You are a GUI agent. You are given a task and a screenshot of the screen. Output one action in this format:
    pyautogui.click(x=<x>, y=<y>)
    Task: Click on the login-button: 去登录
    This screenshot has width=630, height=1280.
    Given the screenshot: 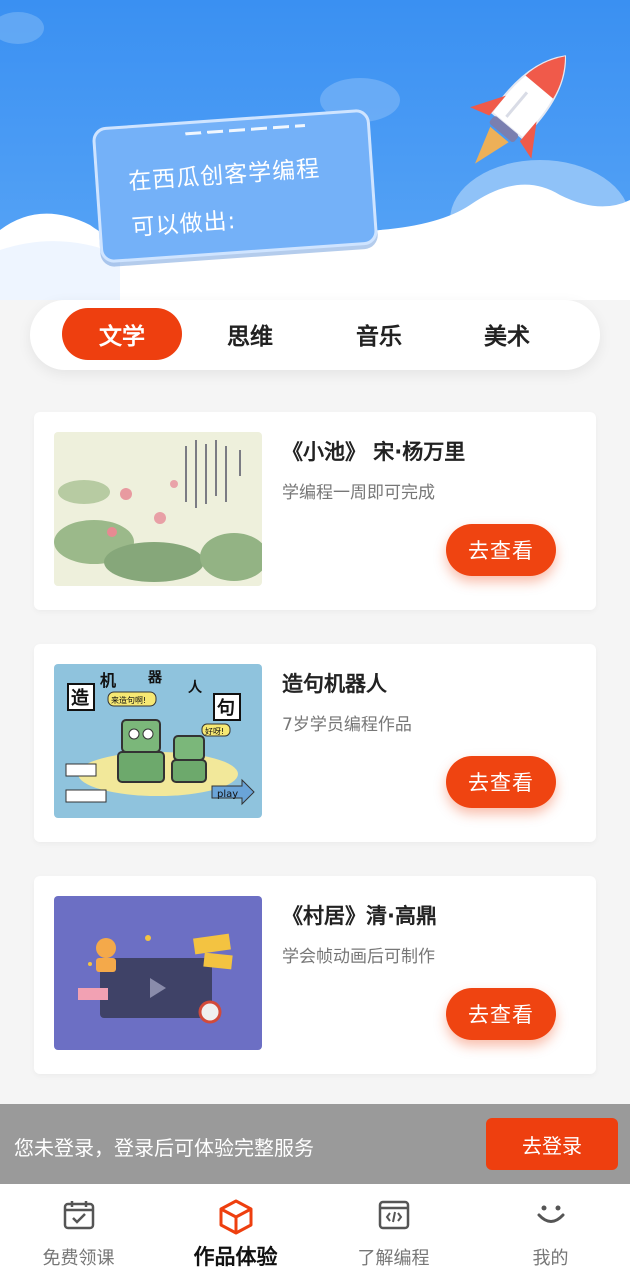 What is the action you would take?
    pyautogui.click(x=552, y=1144)
    